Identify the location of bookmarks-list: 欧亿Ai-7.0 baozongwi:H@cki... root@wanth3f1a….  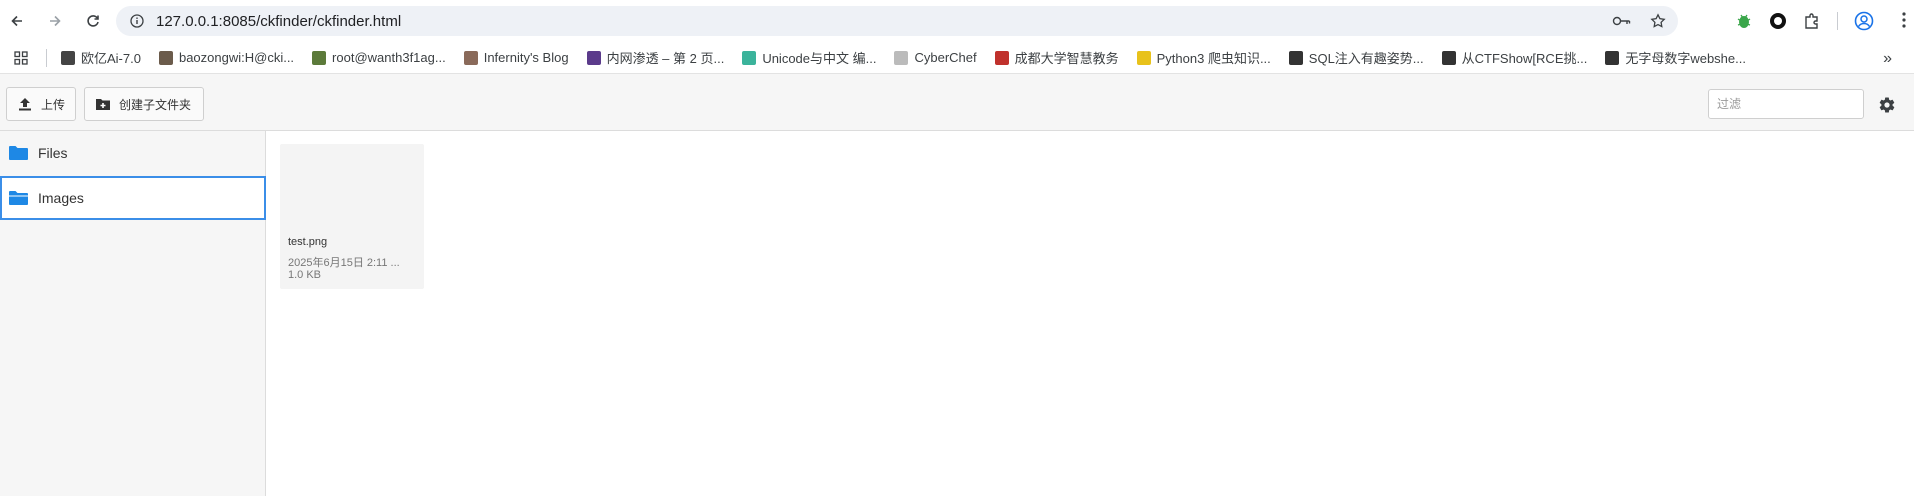
(912, 57).